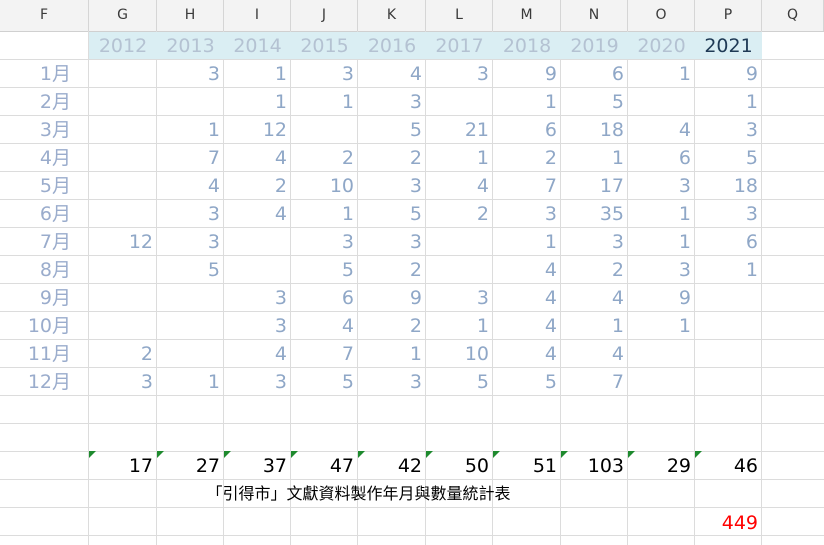  I want to click on month-label-cell: 8月, so click(44, 270).